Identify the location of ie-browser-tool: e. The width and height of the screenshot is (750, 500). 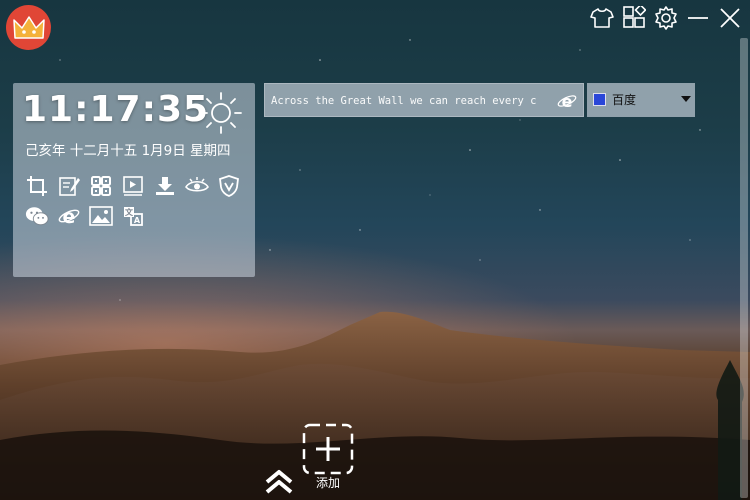
(69, 216).